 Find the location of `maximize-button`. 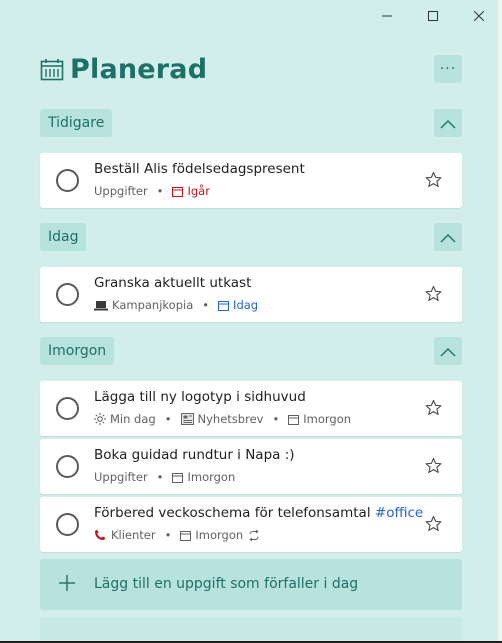

maximize-button is located at coordinates (433, 16).